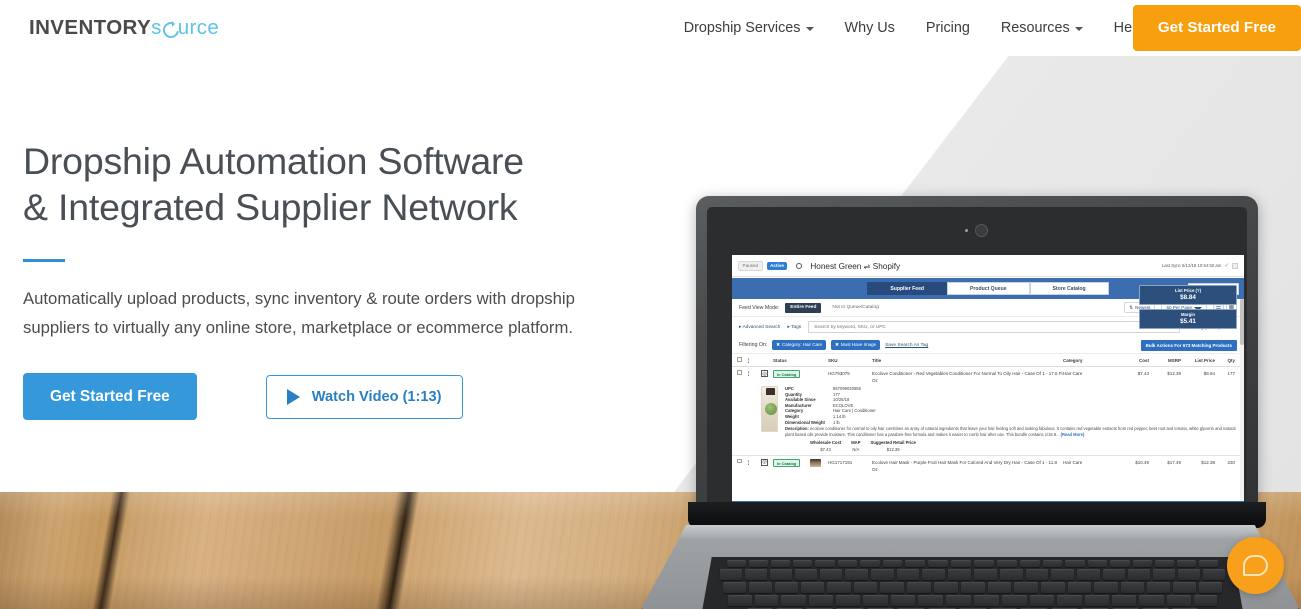 Image resolution: width=1301 pixels, height=609 pixels. What do you see at coordinates (794, 327) in the screenshot?
I see `tags-link: ▸ Tags` at bounding box center [794, 327].